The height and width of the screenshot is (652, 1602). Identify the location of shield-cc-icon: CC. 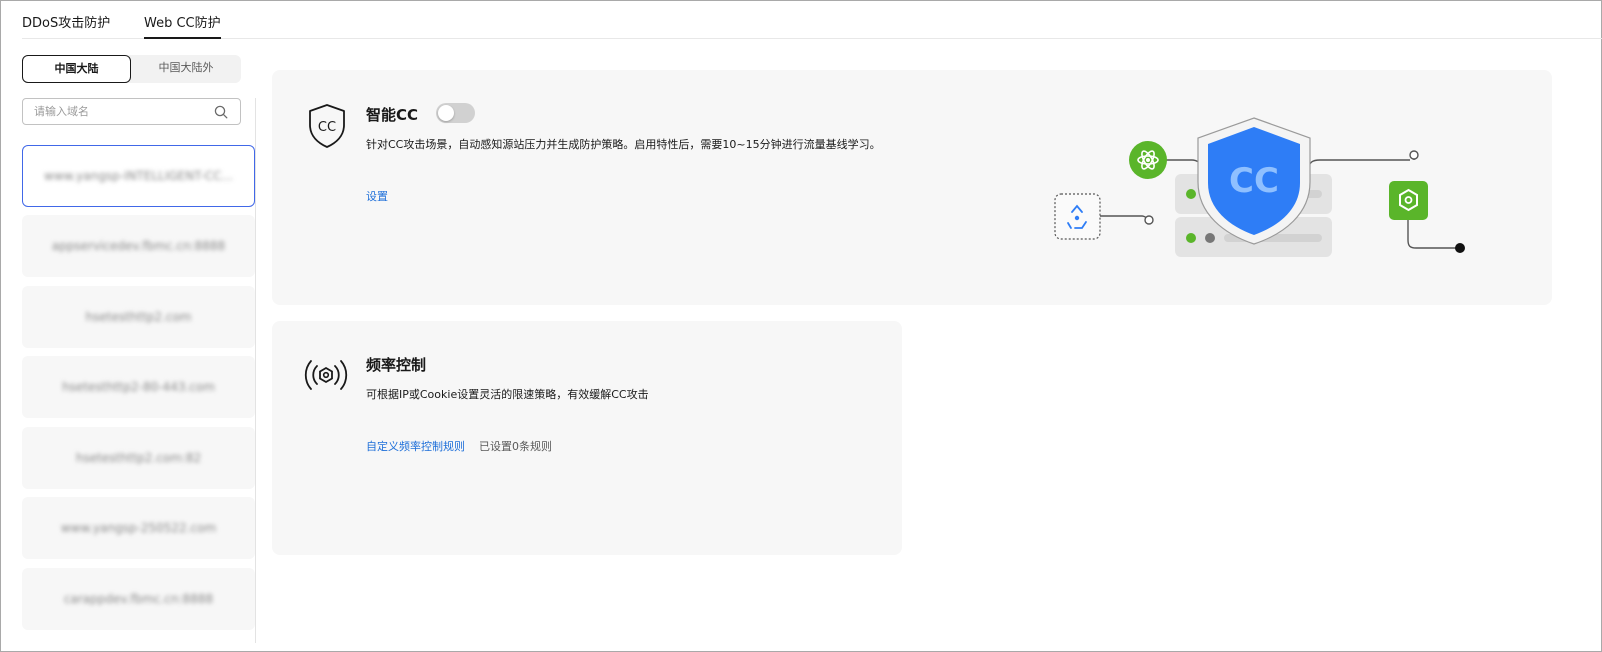
(327, 126).